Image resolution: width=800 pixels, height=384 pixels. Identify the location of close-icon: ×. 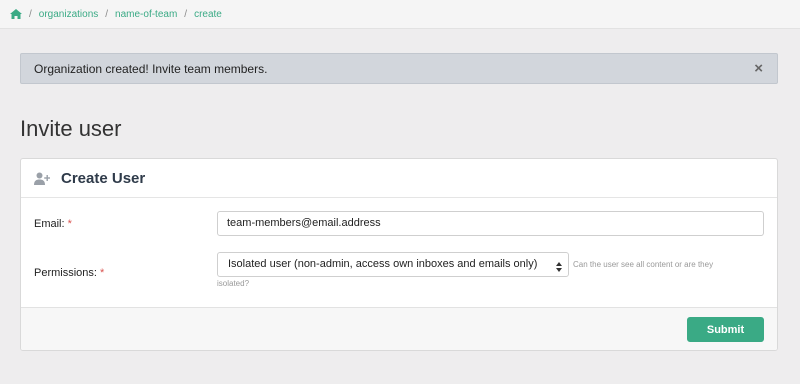
(758, 68).